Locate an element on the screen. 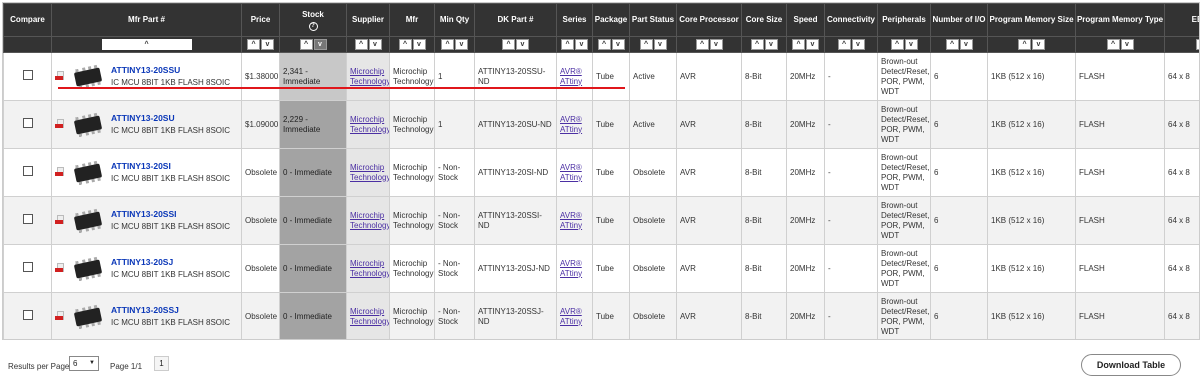 The image size is (1200, 380). status-value: Active is located at coordinates (644, 76).